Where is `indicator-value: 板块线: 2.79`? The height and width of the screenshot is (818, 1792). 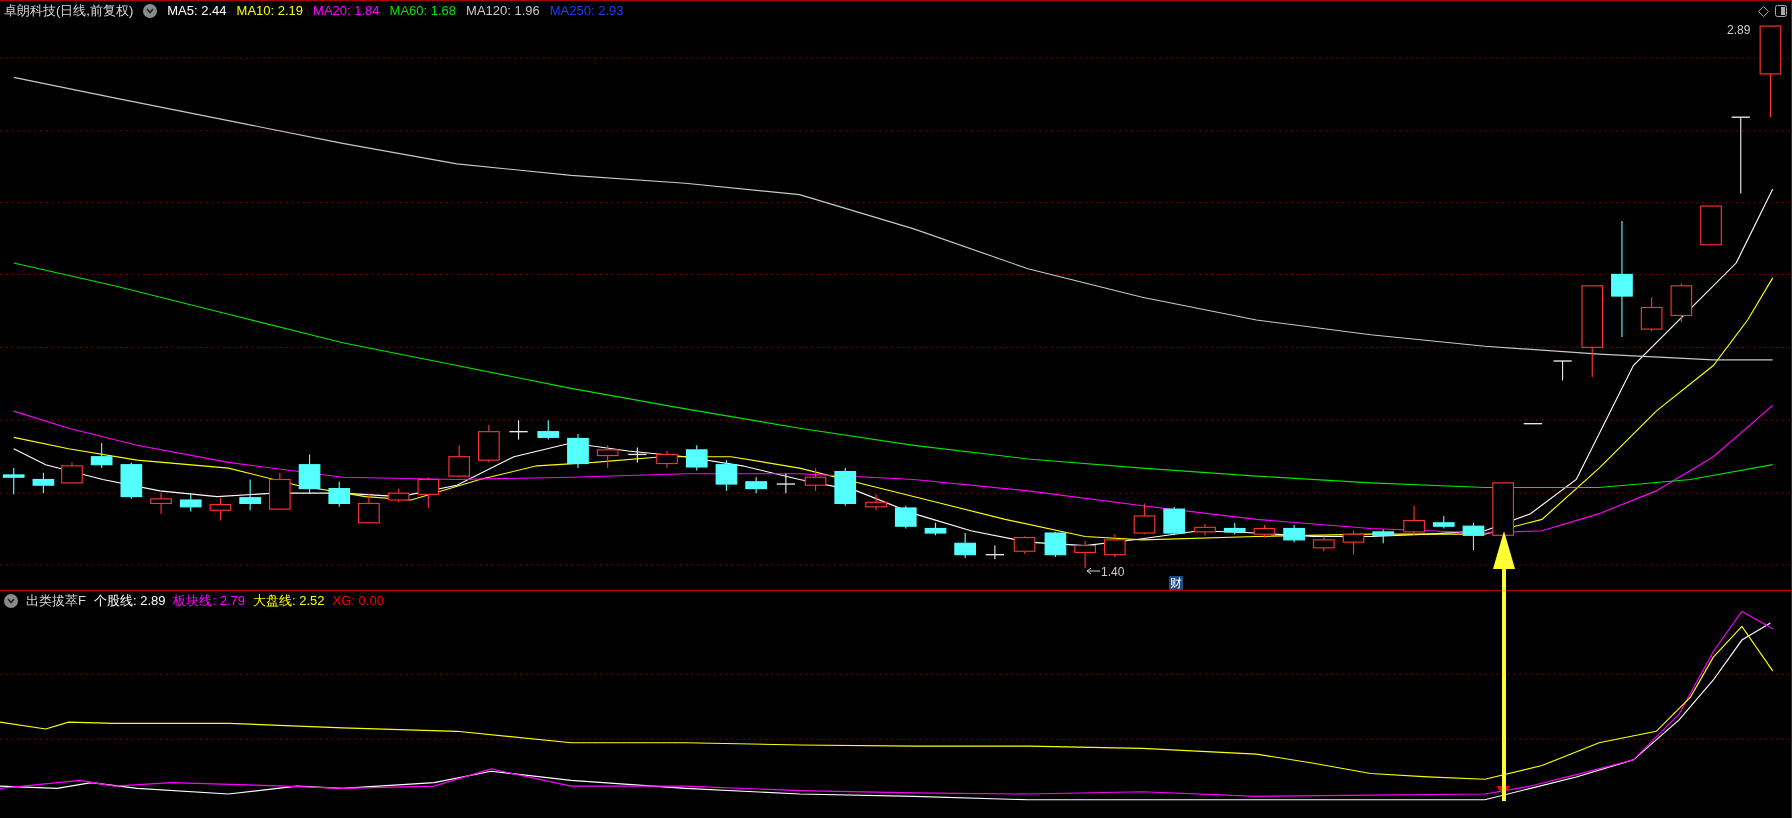
indicator-value: 板块线: 2.79 is located at coordinates (209, 601).